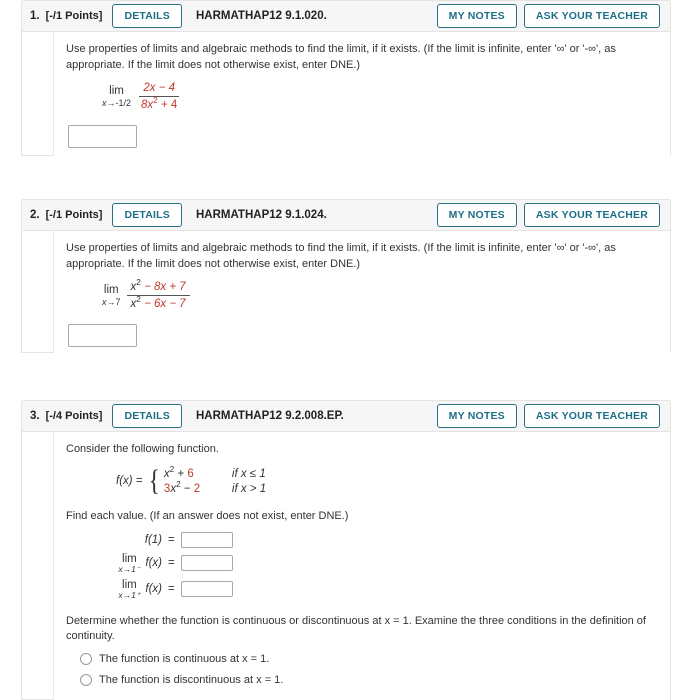 Image resolution: width=683 pixels, height=700 pixels. What do you see at coordinates (379, 295) in the screenshot?
I see `limit-expression-2: lim x→7 x2 − 8x + 7 x2 − 6x − 7` at bounding box center [379, 295].